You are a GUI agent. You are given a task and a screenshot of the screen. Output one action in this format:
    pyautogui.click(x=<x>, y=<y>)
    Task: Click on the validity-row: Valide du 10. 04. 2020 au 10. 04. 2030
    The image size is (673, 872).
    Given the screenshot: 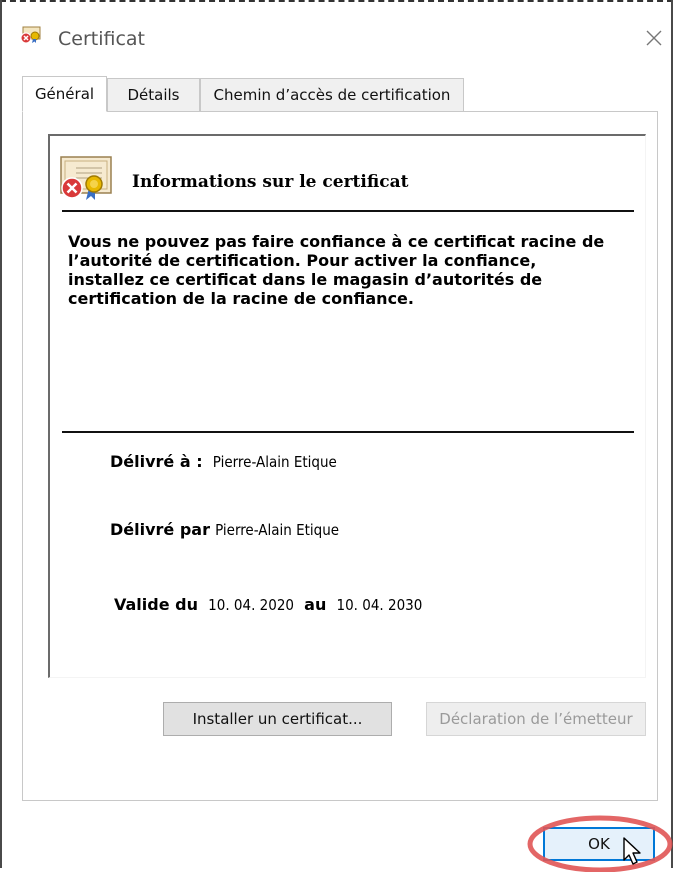 What is the action you would take?
    pyautogui.click(x=268, y=604)
    